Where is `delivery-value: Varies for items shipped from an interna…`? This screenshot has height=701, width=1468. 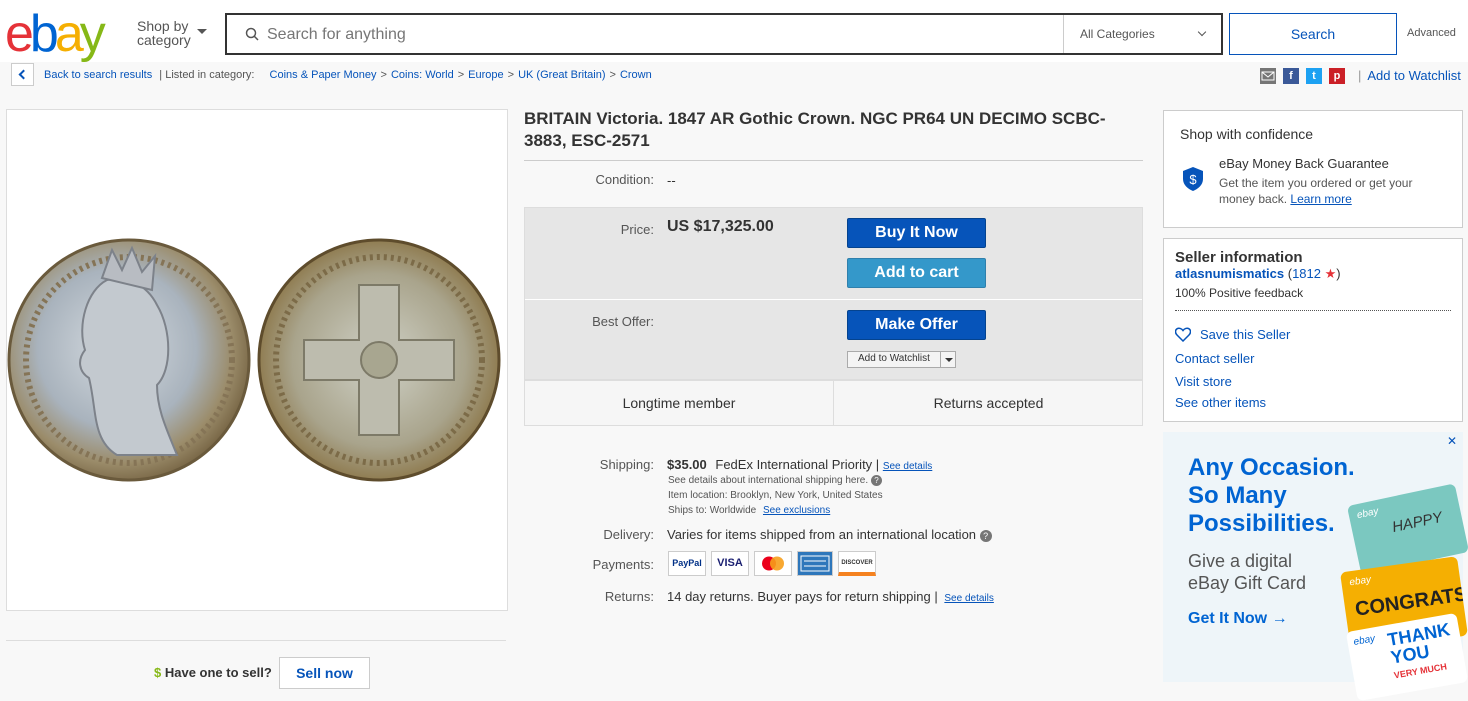 delivery-value: Varies for items shipped from an interna… is located at coordinates (829, 534).